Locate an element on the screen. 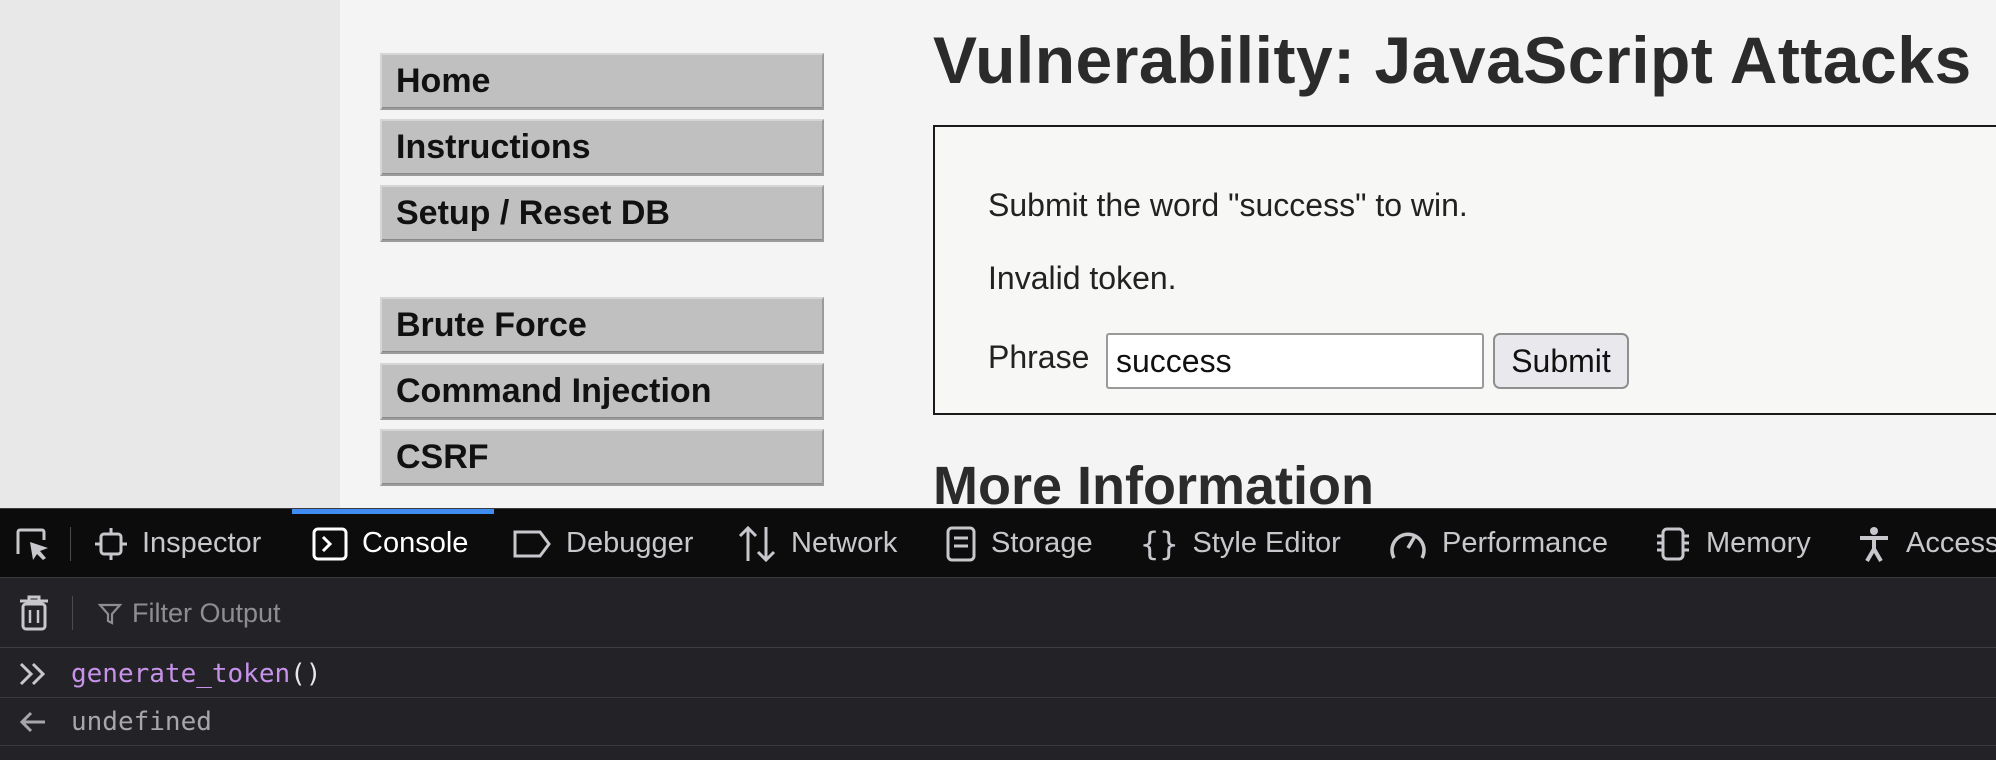  inspector-icon is located at coordinates (111, 543).